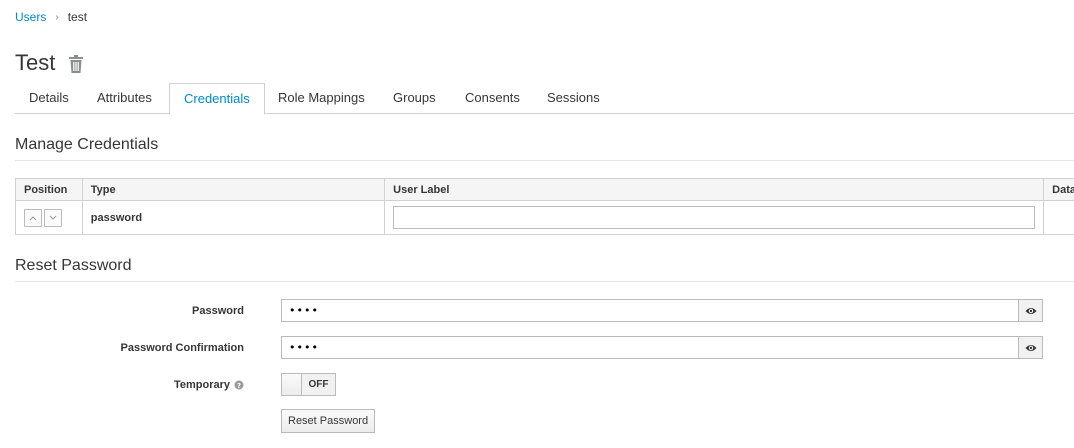 This screenshot has width=1074, height=448. I want to click on temporary-row: Temporary ? OFF, so click(537, 385).